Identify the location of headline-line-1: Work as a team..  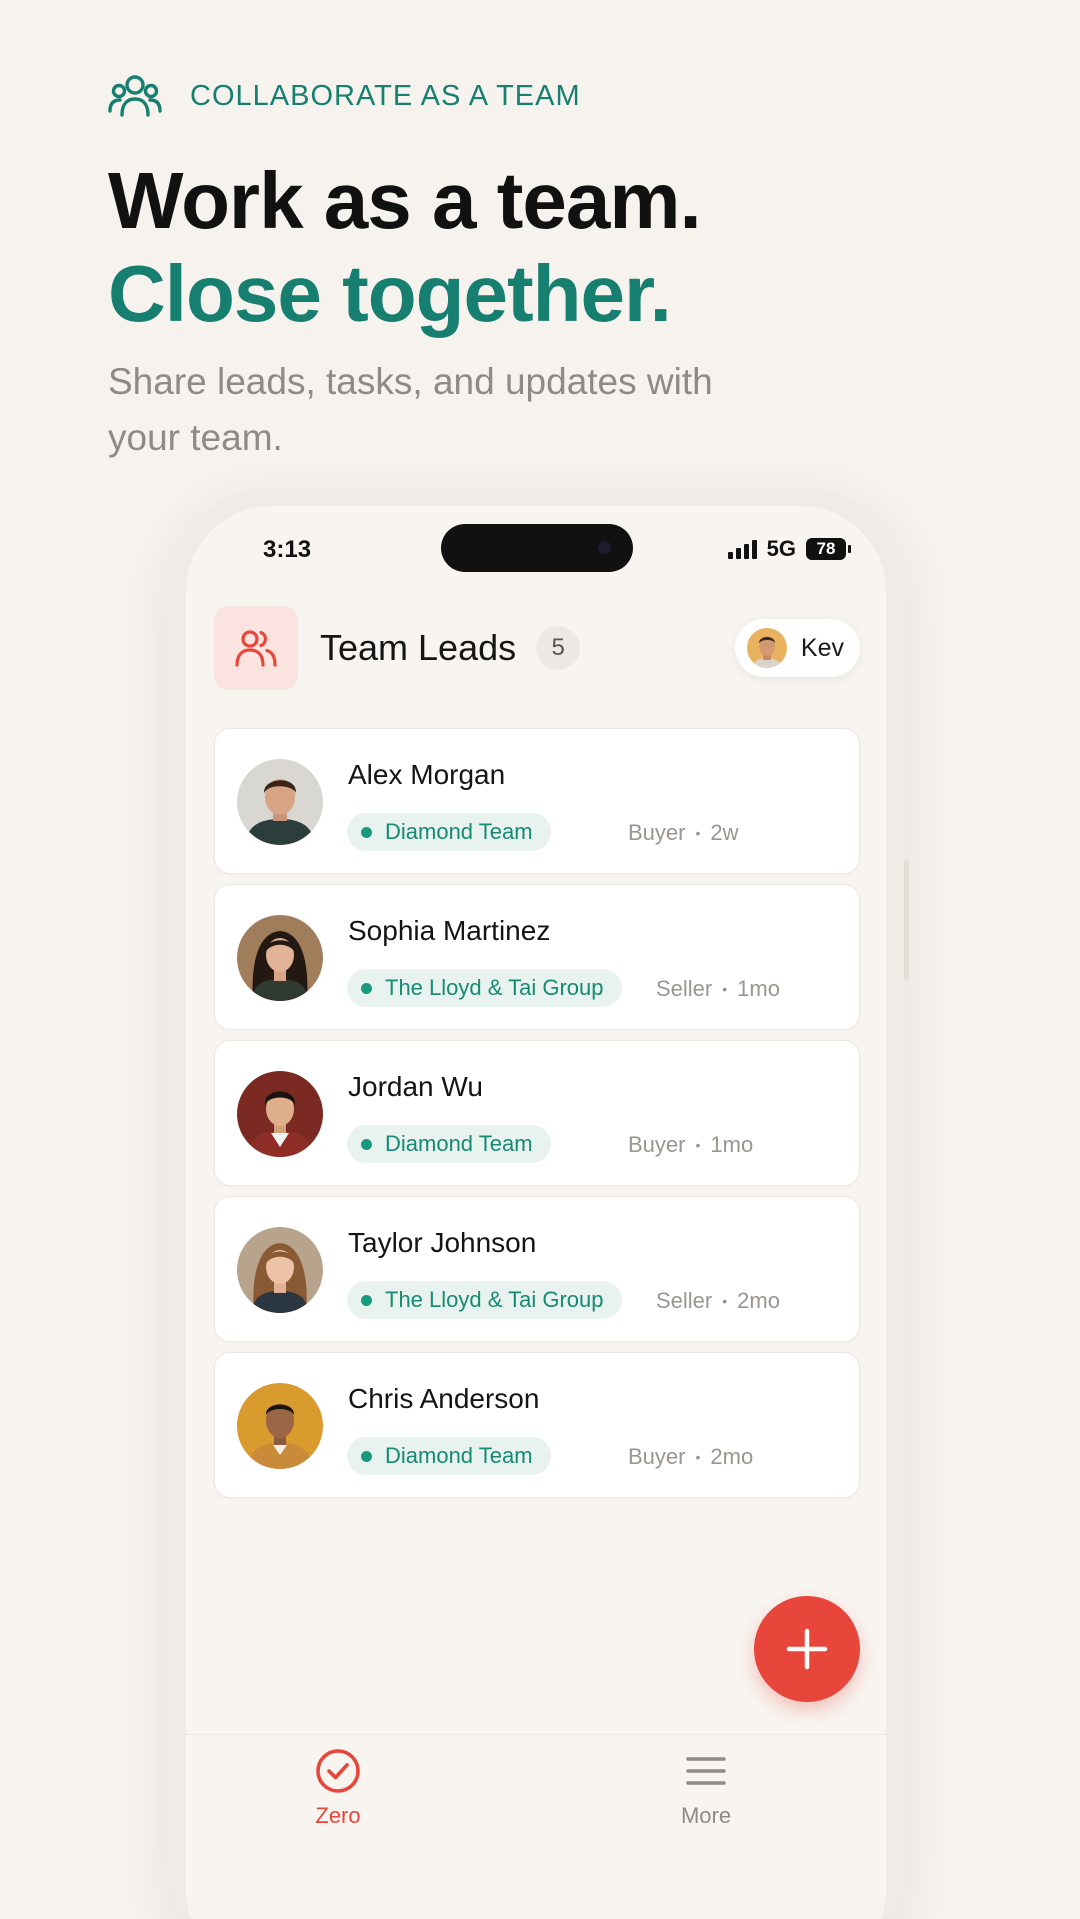
(405, 200).